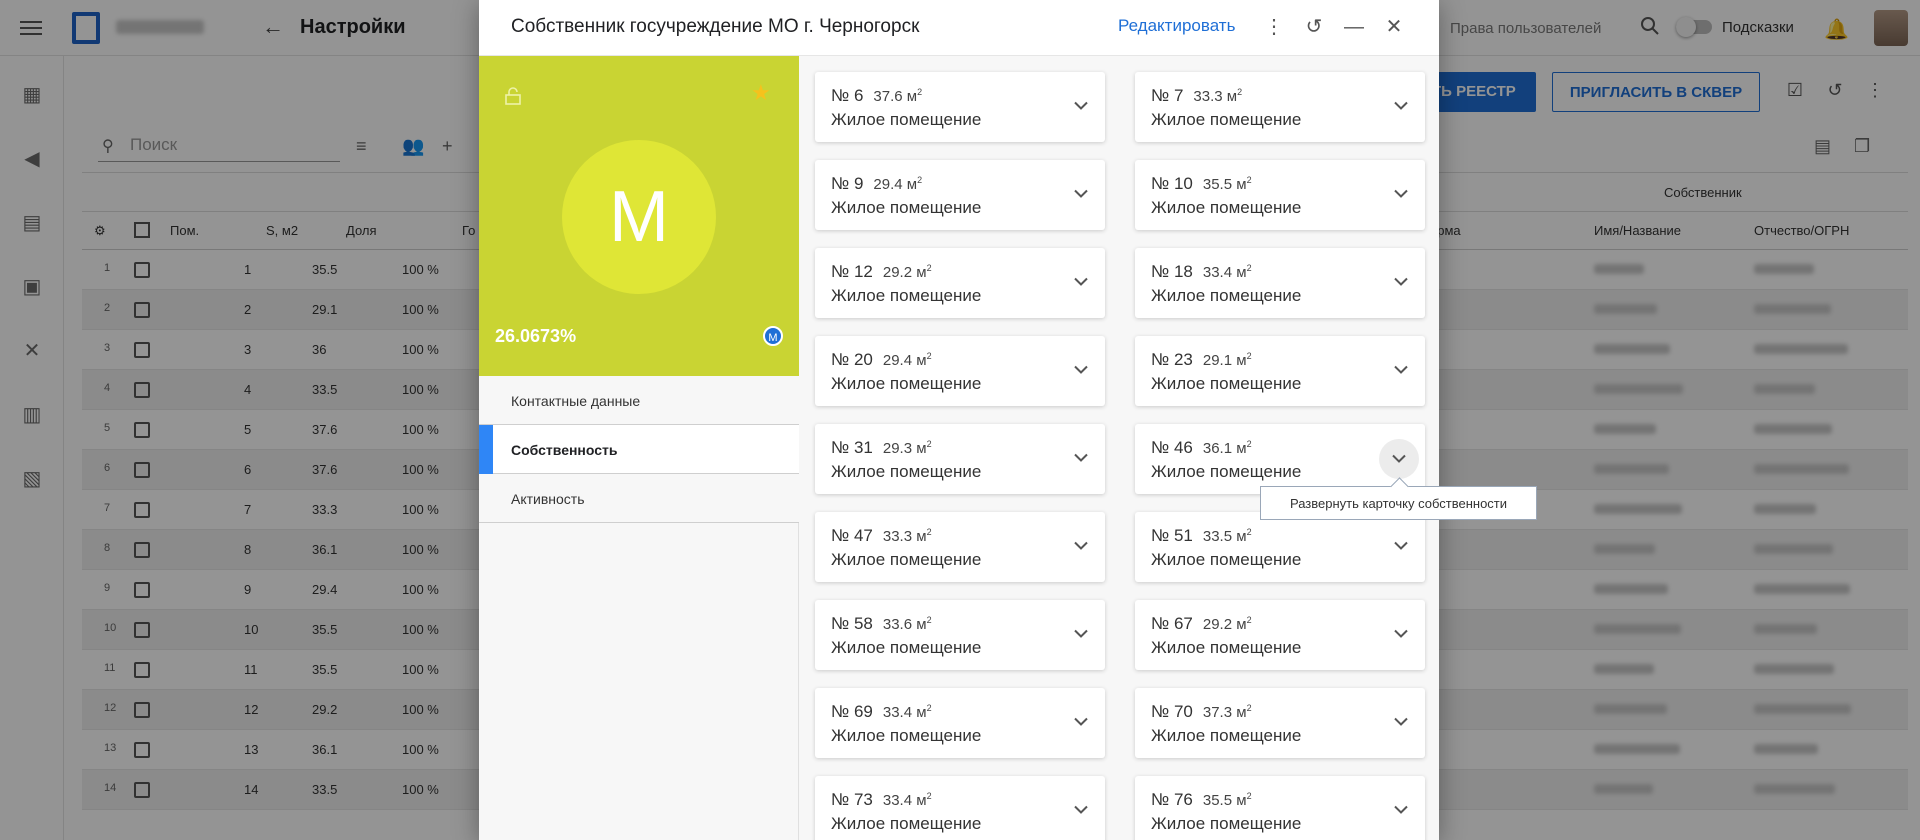 This screenshot has height=840, width=1920. What do you see at coordinates (1280, 371) in the screenshot?
I see `property-card: № 23 29.1 м2 Жилое помещение` at bounding box center [1280, 371].